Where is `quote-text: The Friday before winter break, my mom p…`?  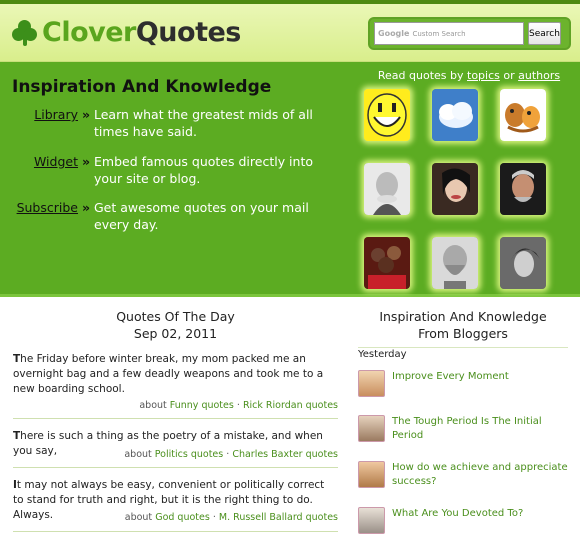
quote-text: The Friday before winter break, my mom p… is located at coordinates (175, 374).